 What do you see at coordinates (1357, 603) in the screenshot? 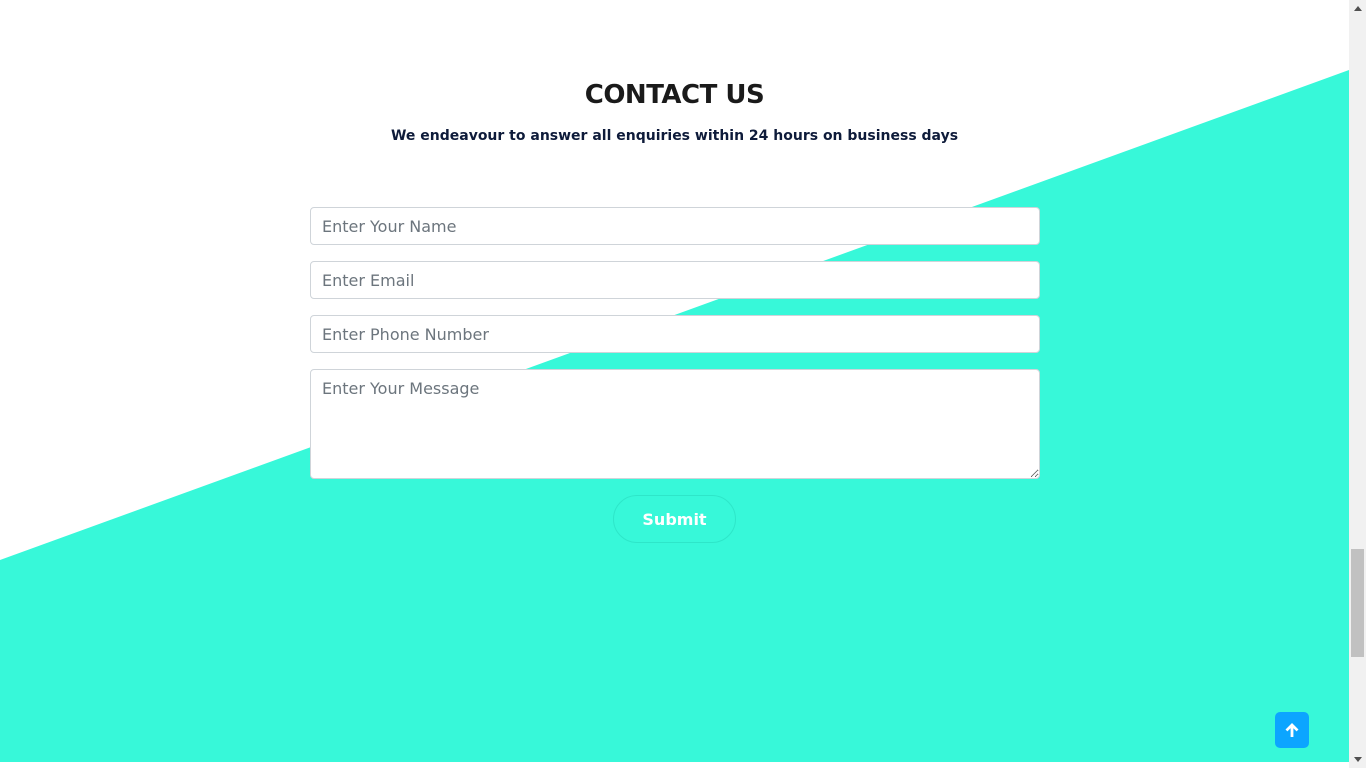
I see `scrollbar-thumb` at bounding box center [1357, 603].